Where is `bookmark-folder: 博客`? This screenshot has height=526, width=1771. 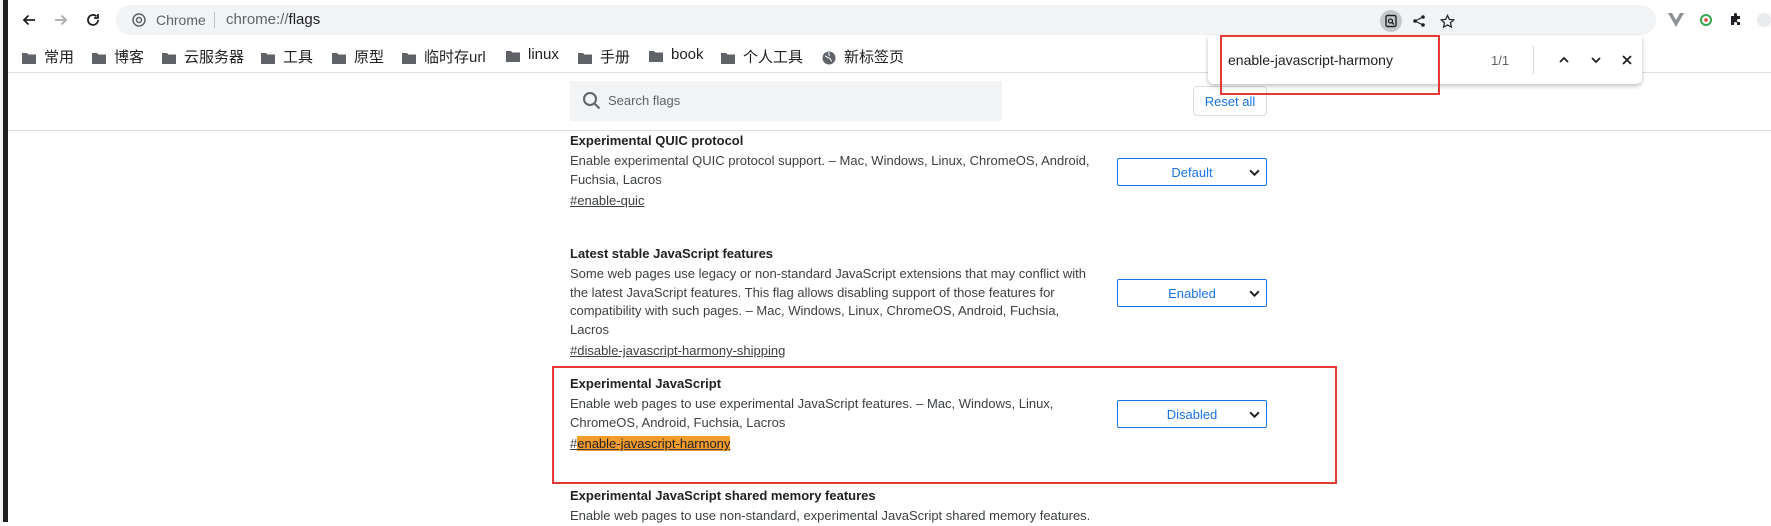
bookmark-folder: 博客 is located at coordinates (118, 56).